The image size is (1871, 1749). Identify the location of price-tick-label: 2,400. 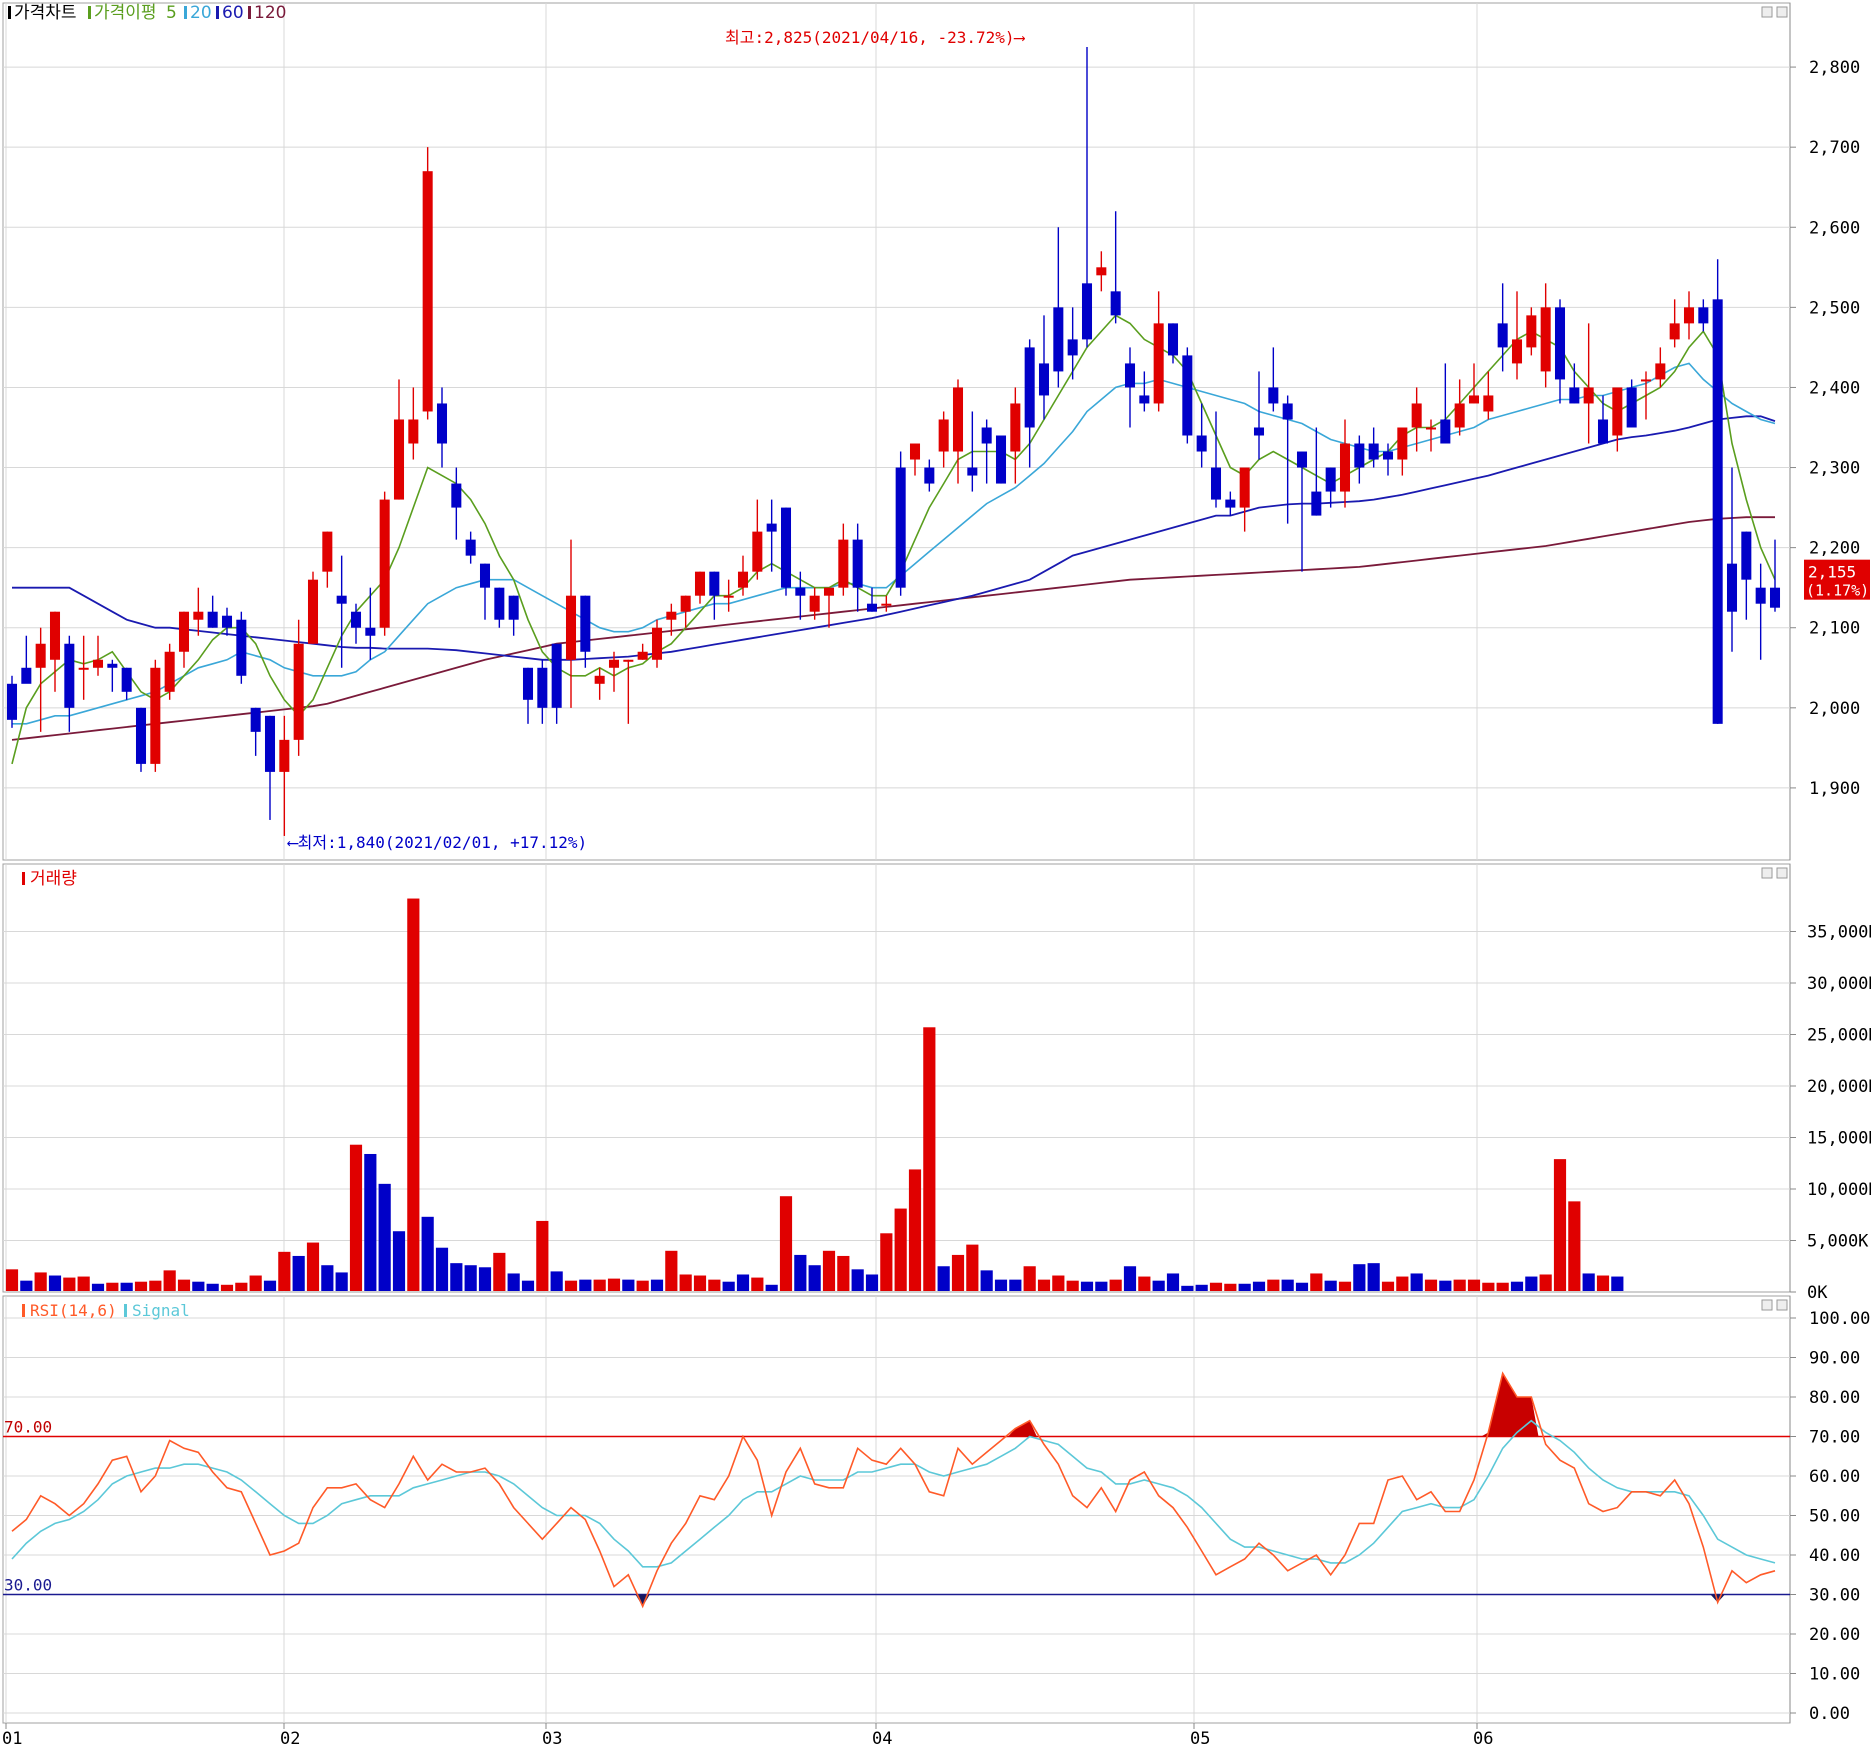
(1834, 388).